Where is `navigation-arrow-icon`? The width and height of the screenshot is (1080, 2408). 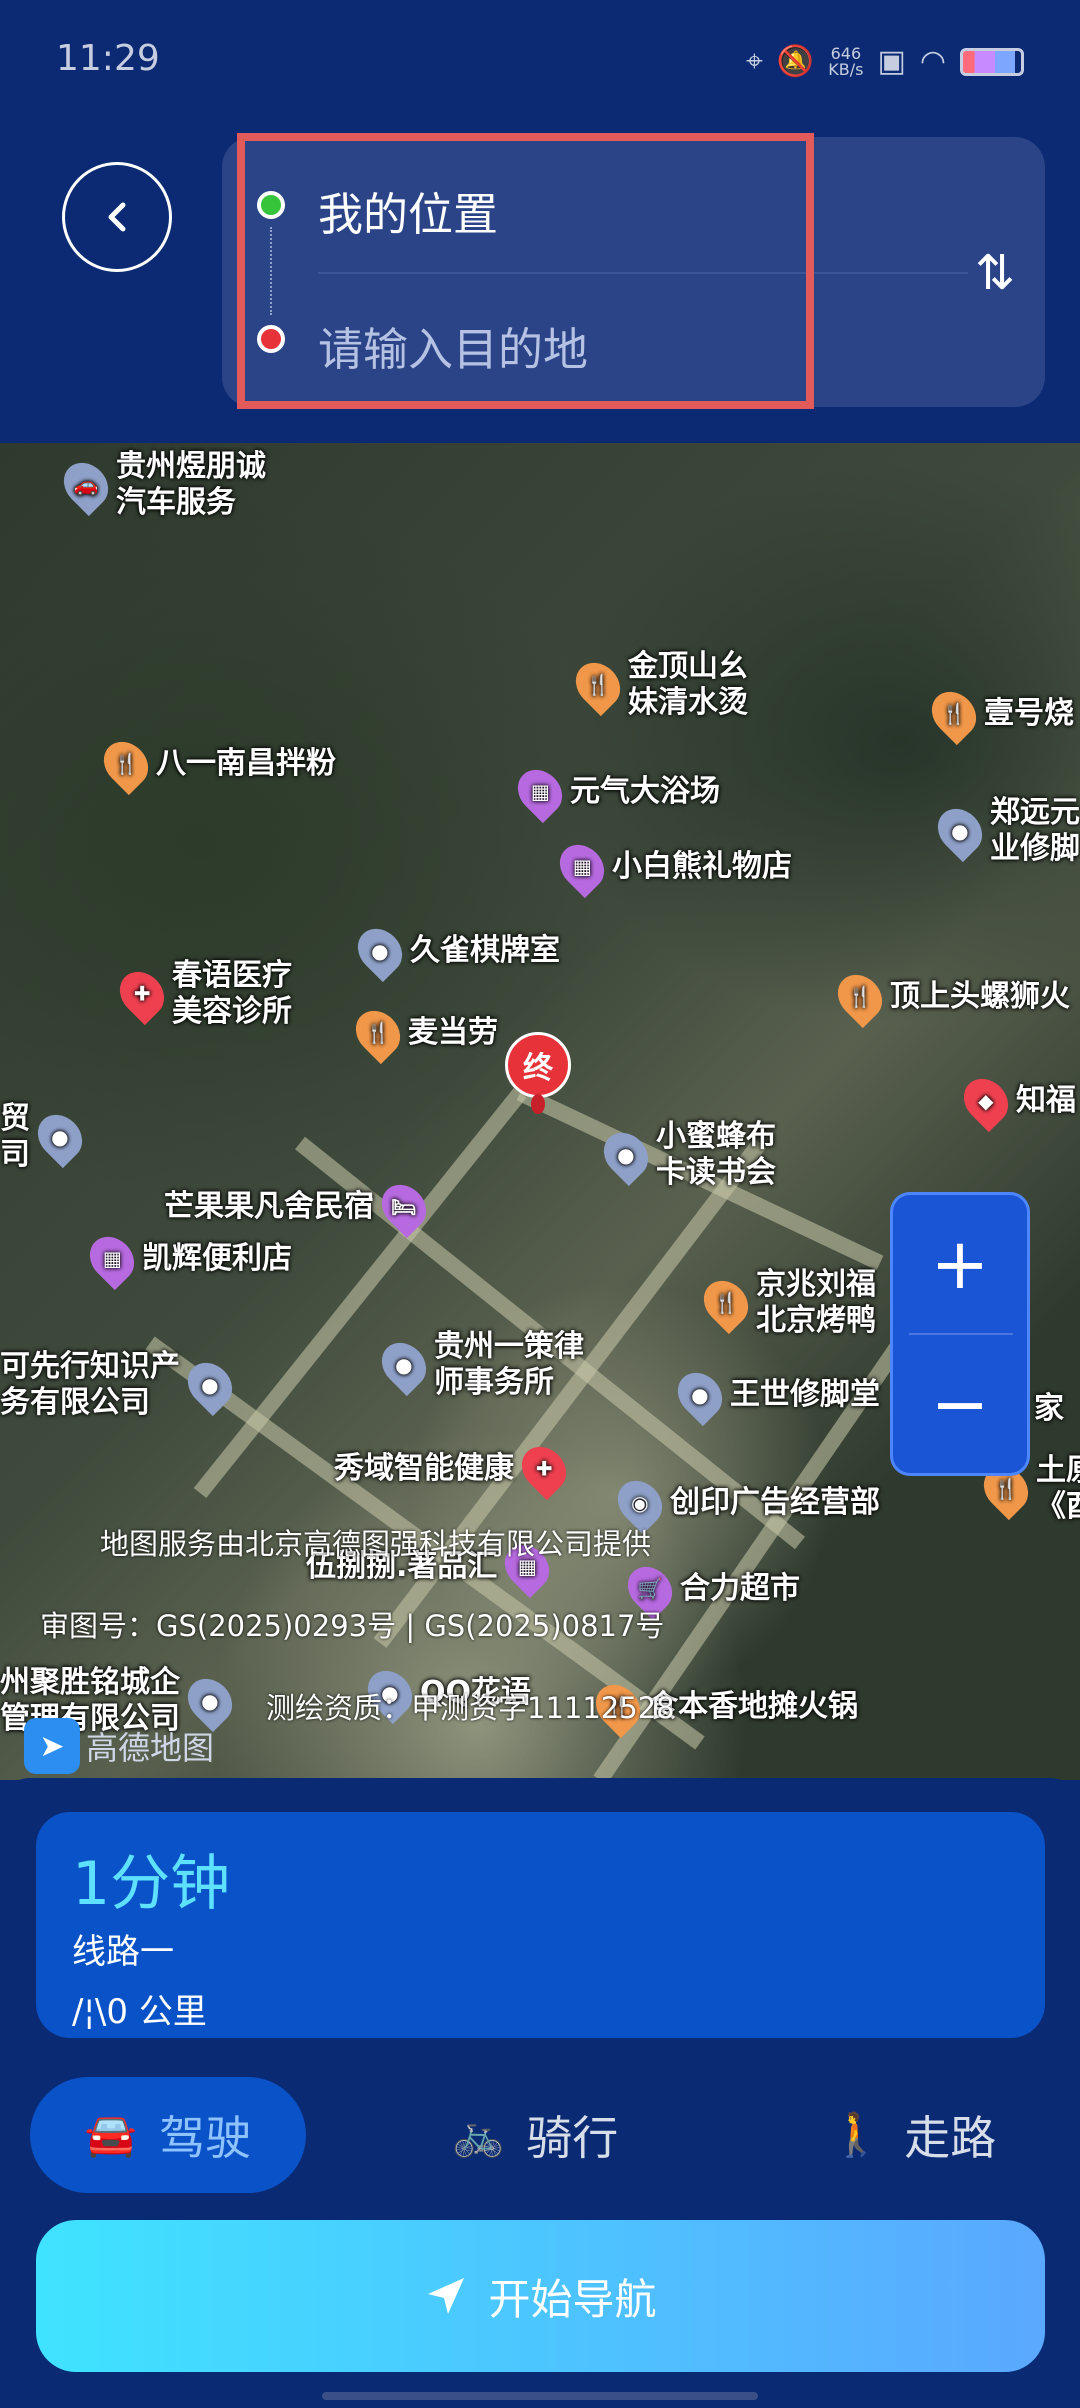
navigation-arrow-icon is located at coordinates (446, 2296).